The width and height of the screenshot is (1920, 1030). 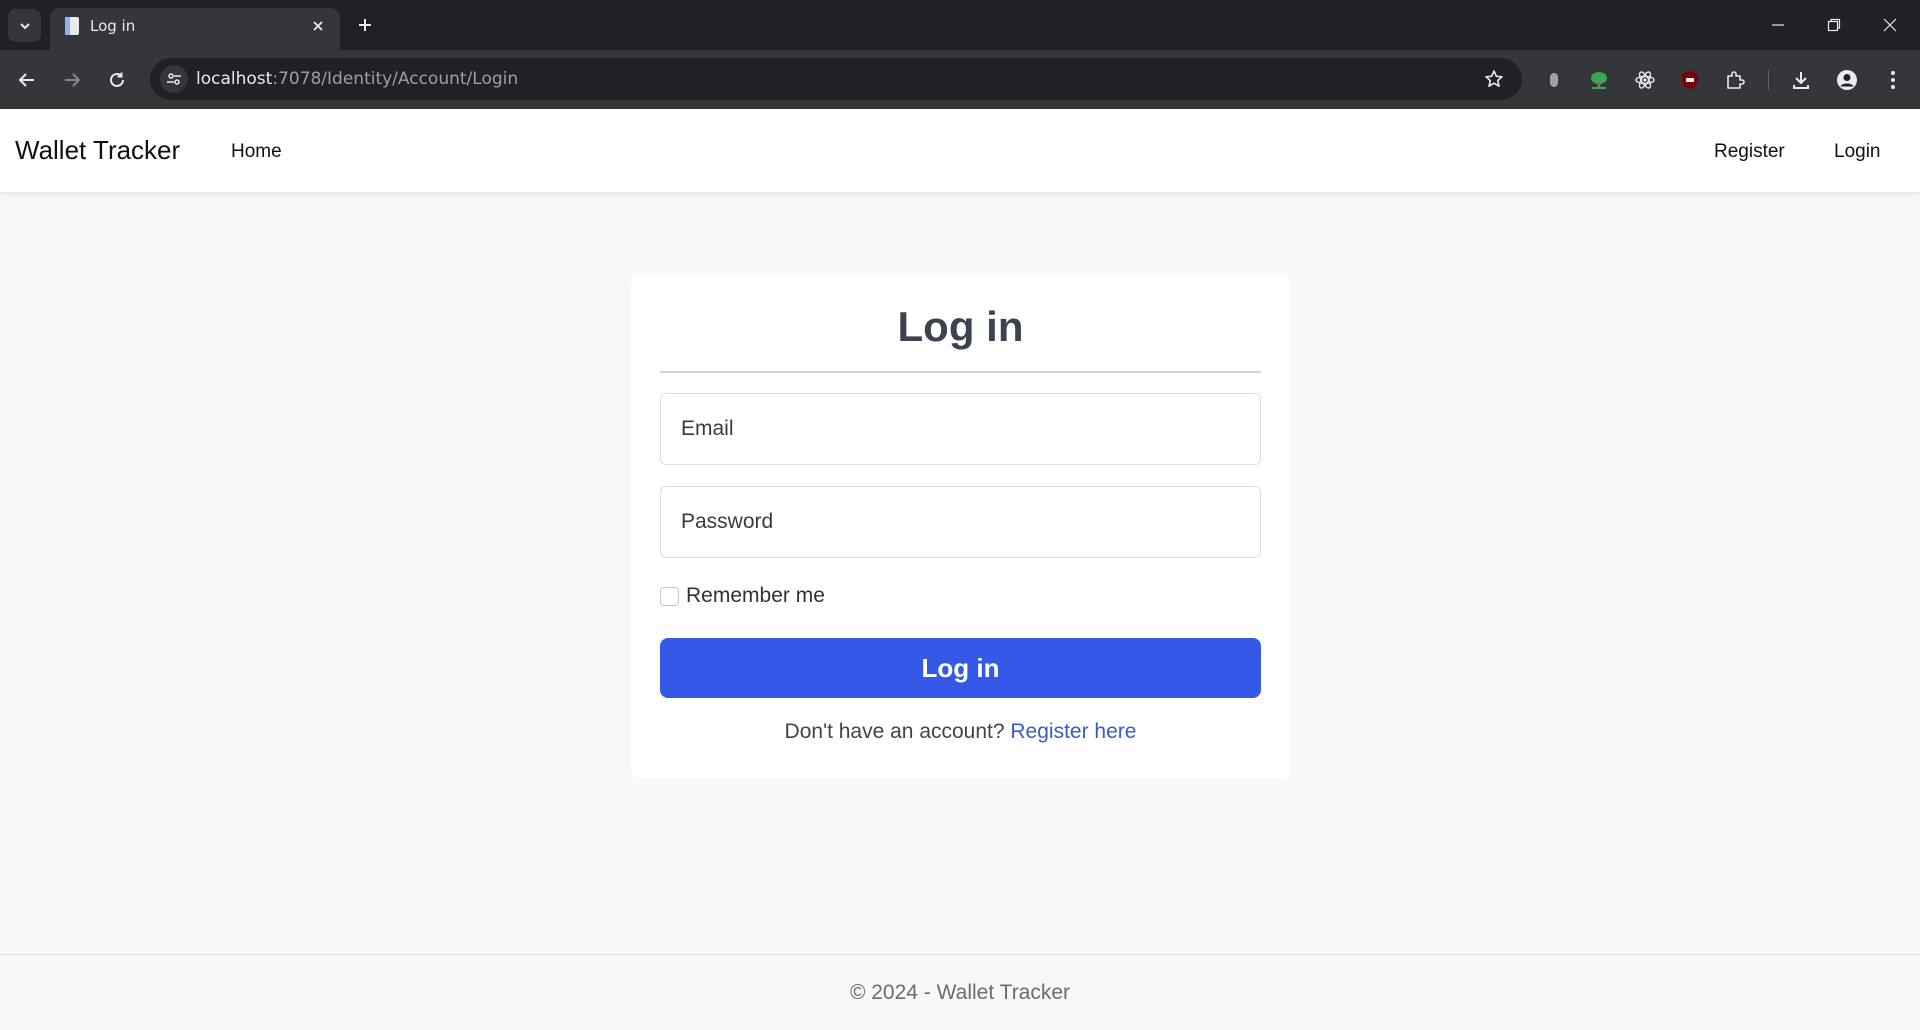 I want to click on reload-button, so click(x=117, y=80).